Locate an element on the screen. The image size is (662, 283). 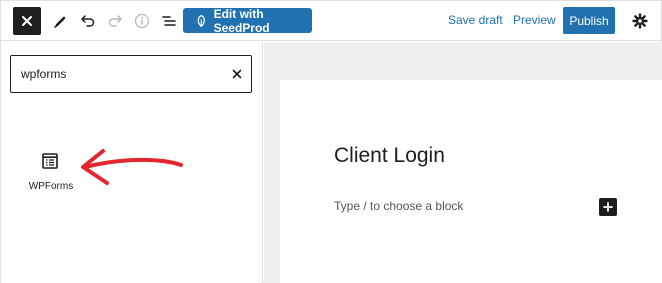
undo-icon is located at coordinates (88, 21).